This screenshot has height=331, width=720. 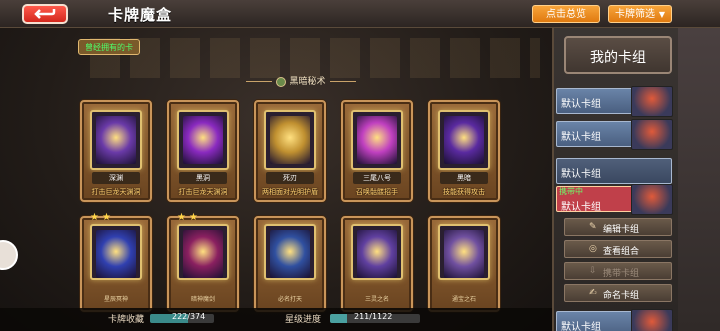 I want to click on star-progress-label: 星级进度, so click(x=303, y=320).